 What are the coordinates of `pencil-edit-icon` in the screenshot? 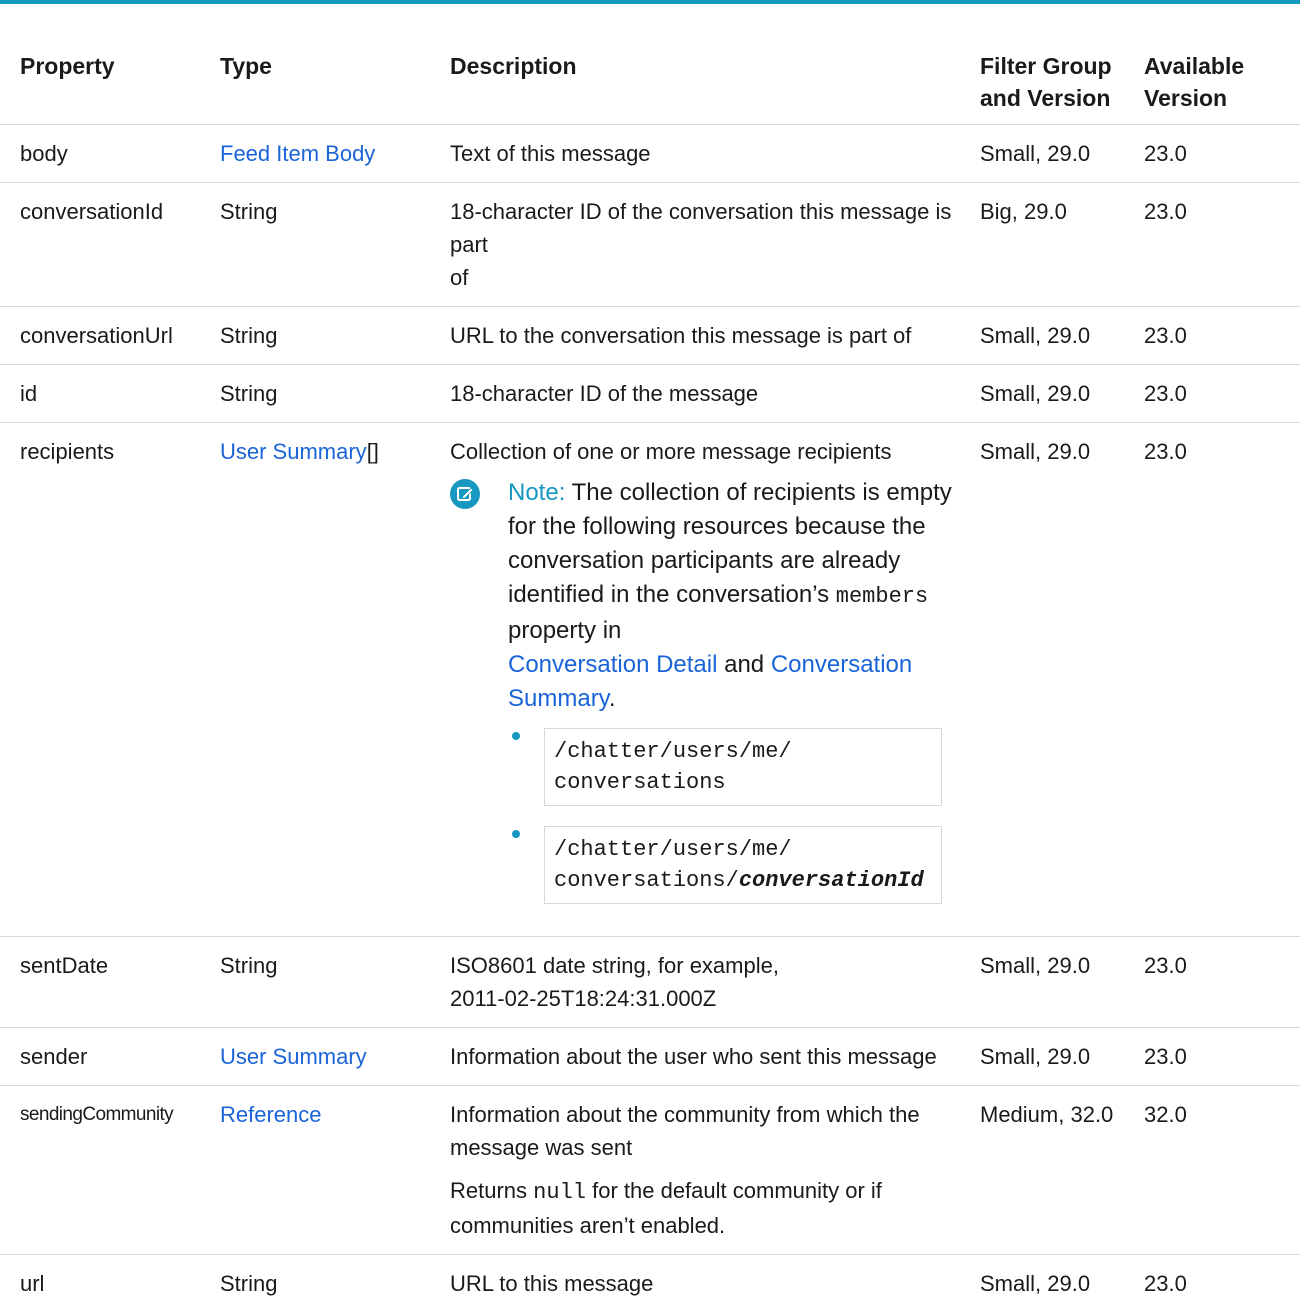 It's located at (465, 494).